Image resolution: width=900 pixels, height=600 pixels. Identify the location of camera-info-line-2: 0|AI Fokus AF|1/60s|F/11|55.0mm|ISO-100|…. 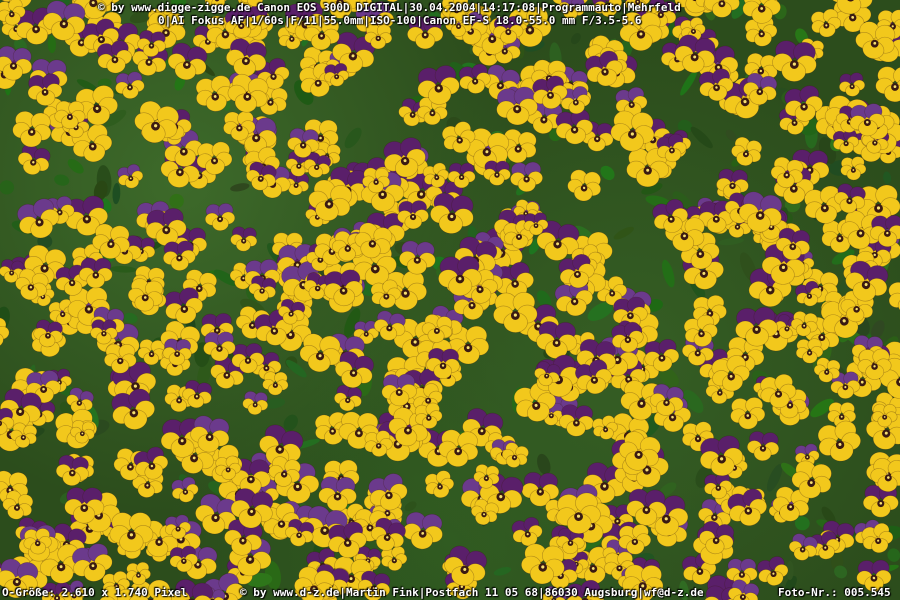
(400, 20).